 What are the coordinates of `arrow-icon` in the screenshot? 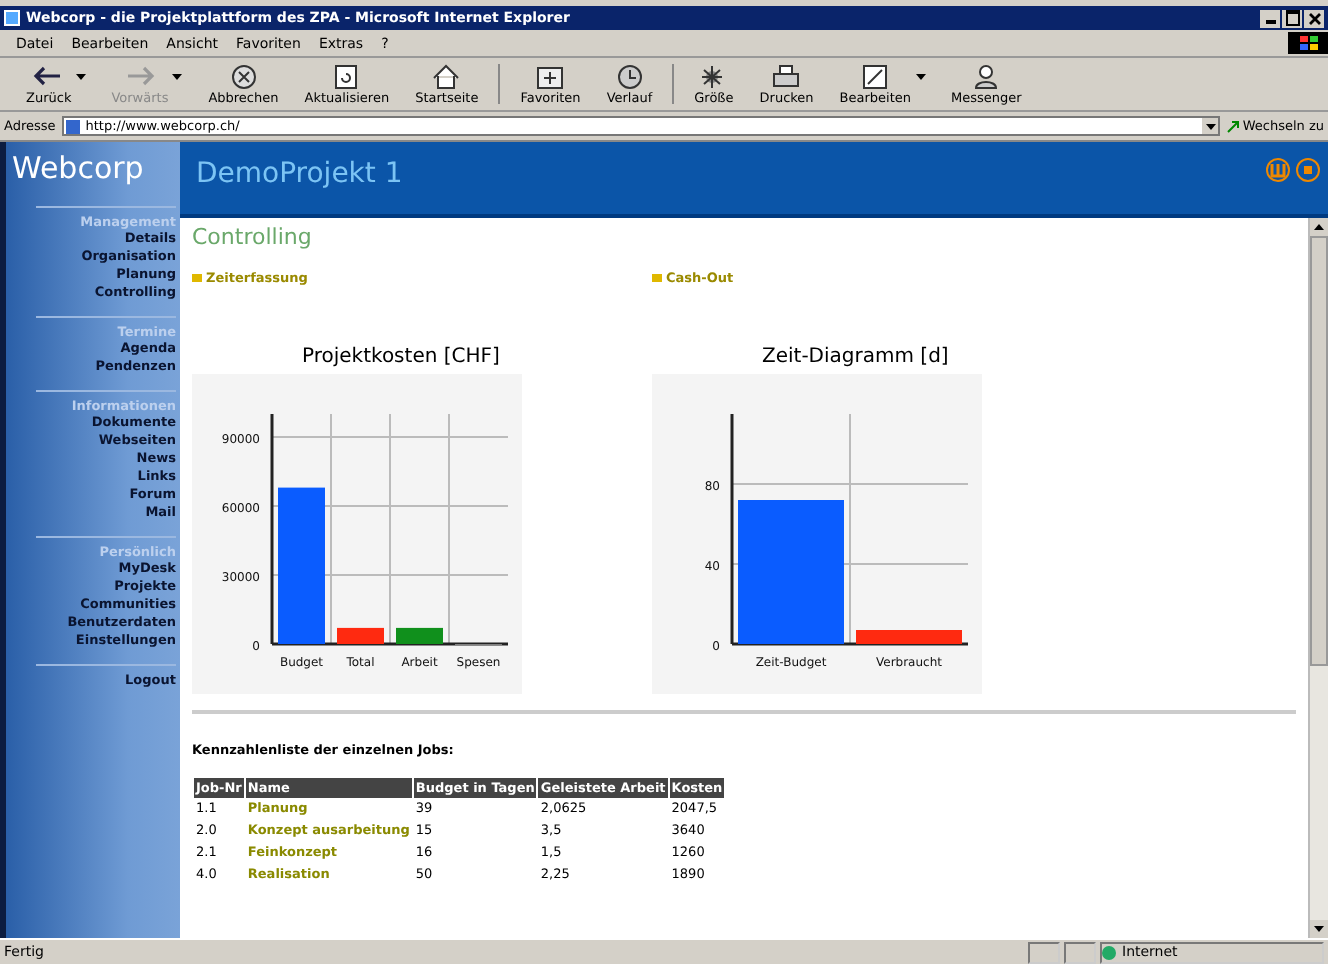 It's located at (1233, 126).